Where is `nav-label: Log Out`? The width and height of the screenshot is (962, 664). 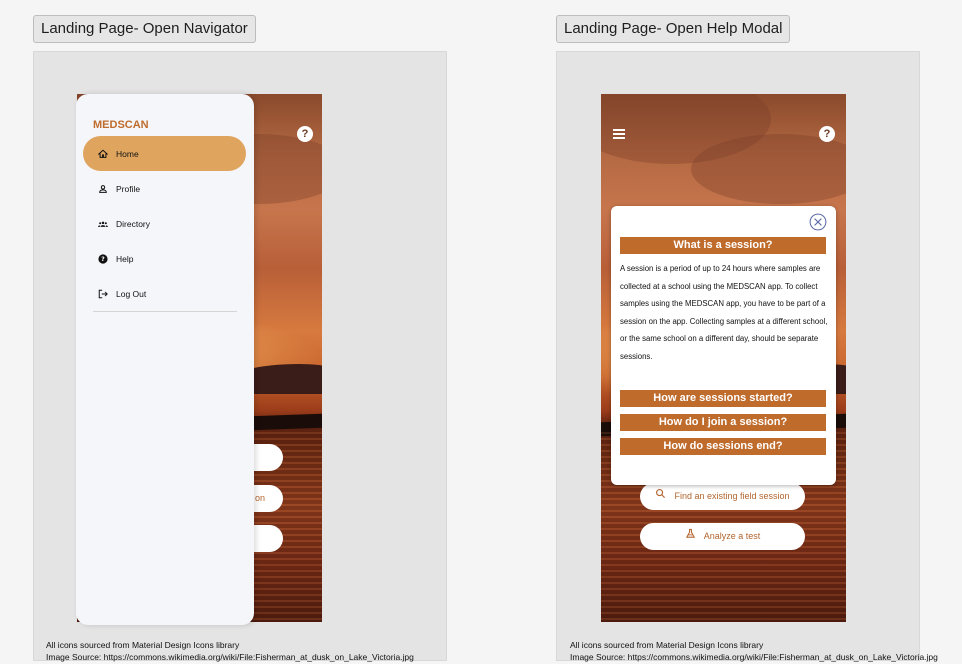 nav-label: Log Out is located at coordinates (131, 293).